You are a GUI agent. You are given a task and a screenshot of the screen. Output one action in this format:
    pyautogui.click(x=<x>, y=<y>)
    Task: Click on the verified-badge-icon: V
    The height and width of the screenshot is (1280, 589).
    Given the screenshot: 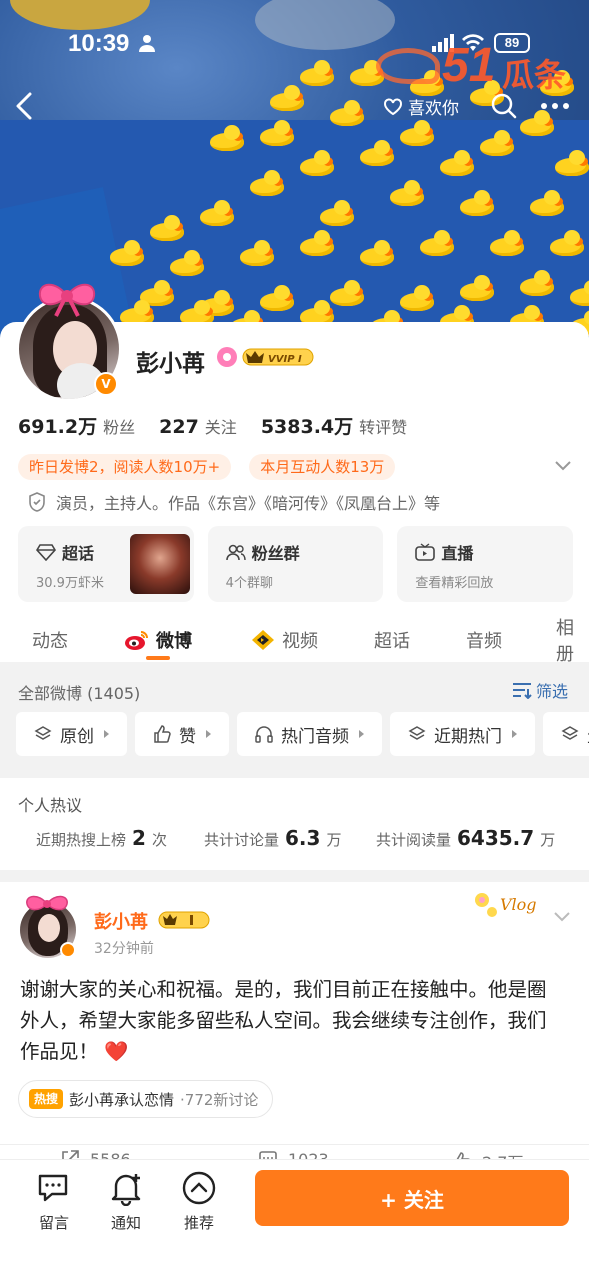 What is the action you would take?
    pyautogui.click(x=106, y=384)
    